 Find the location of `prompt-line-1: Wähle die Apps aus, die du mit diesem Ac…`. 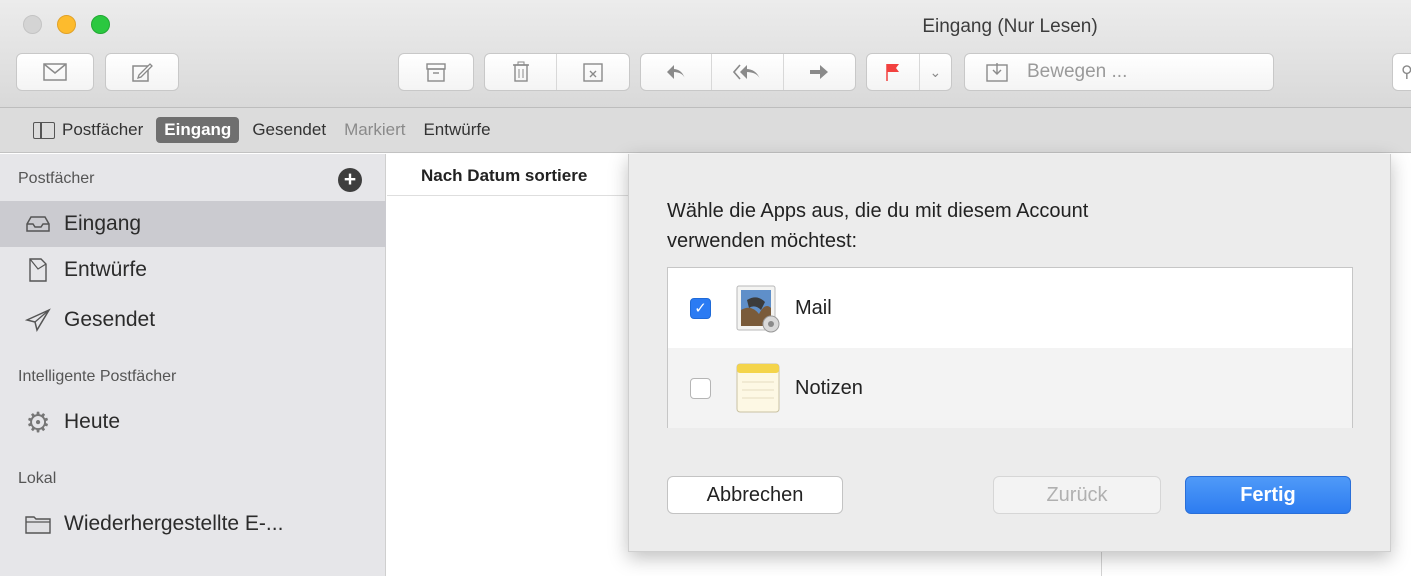

prompt-line-1: Wähle die Apps aus, die du mit diesem Ac… is located at coordinates (878, 211).